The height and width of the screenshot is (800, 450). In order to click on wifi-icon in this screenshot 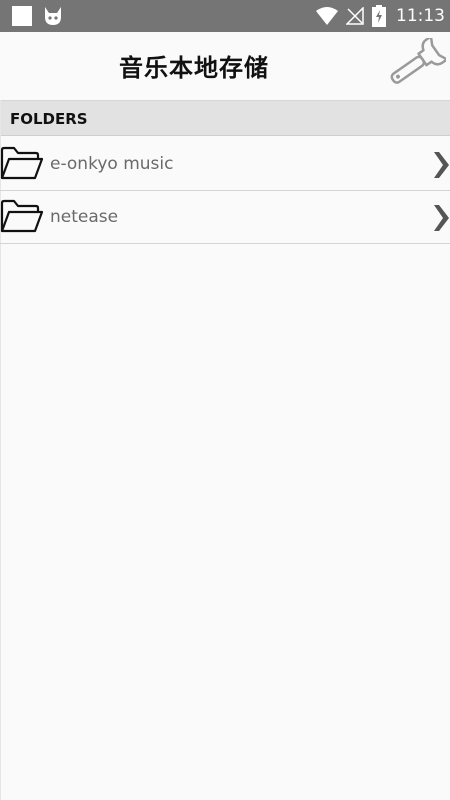, I will do `click(327, 16)`.